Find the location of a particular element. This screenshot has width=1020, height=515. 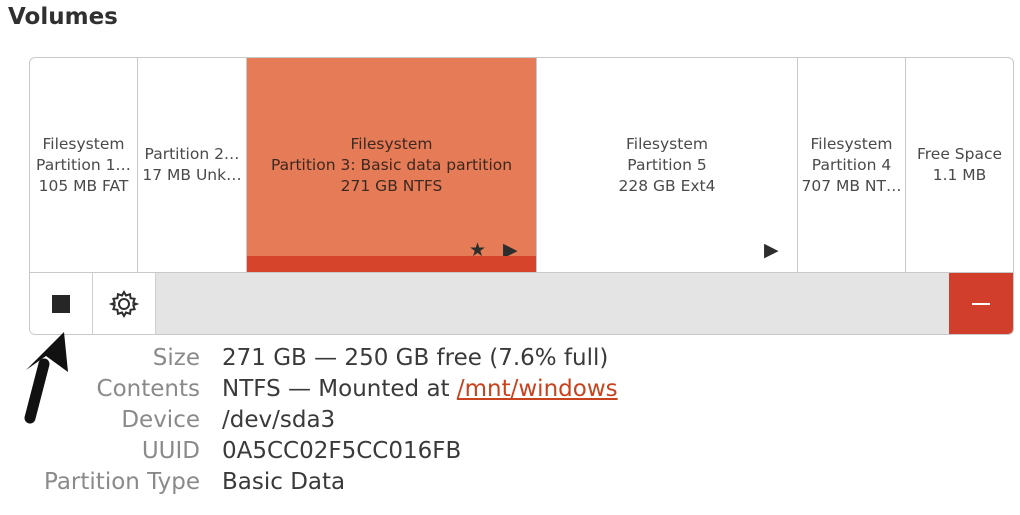

free-space: Free Space 1.1 MB is located at coordinates (959, 165).